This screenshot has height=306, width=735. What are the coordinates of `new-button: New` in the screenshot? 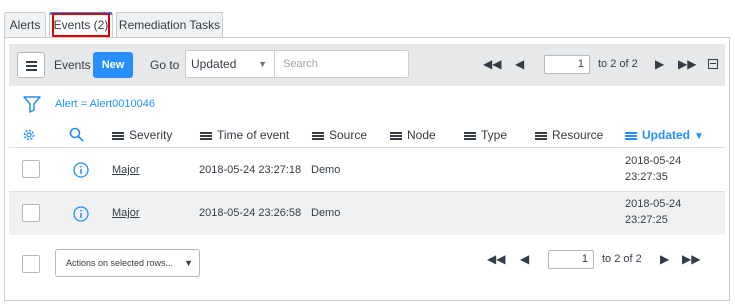 It's located at (113, 65).